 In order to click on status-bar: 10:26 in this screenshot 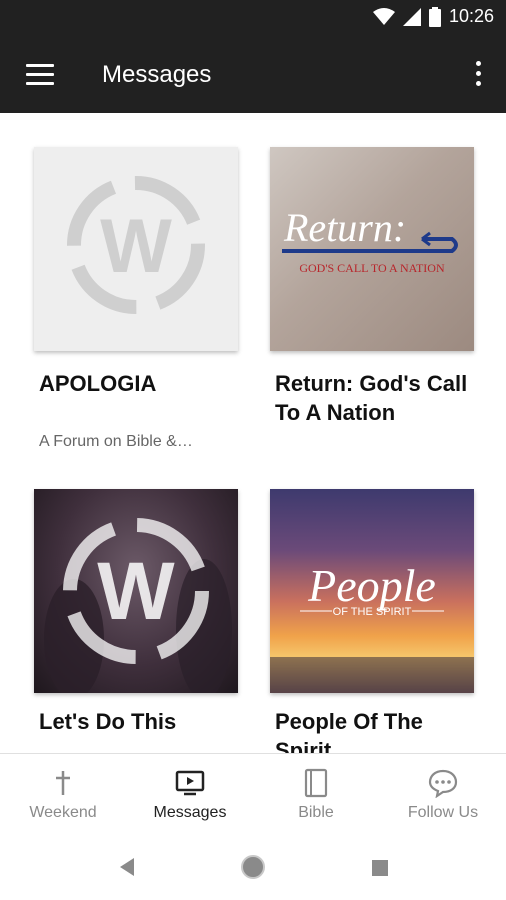, I will do `click(253, 18)`.